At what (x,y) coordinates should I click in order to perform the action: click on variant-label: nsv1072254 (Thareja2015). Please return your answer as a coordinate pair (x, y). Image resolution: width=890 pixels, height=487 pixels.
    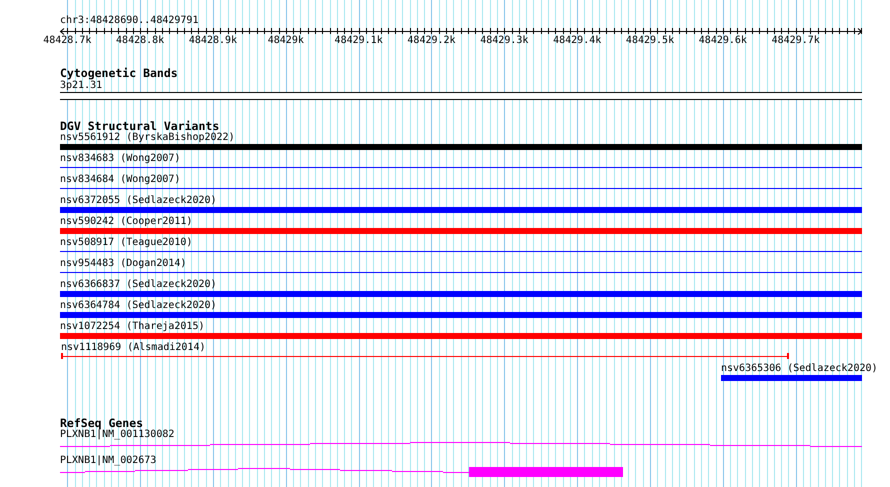
    Looking at the image, I should click on (132, 327).